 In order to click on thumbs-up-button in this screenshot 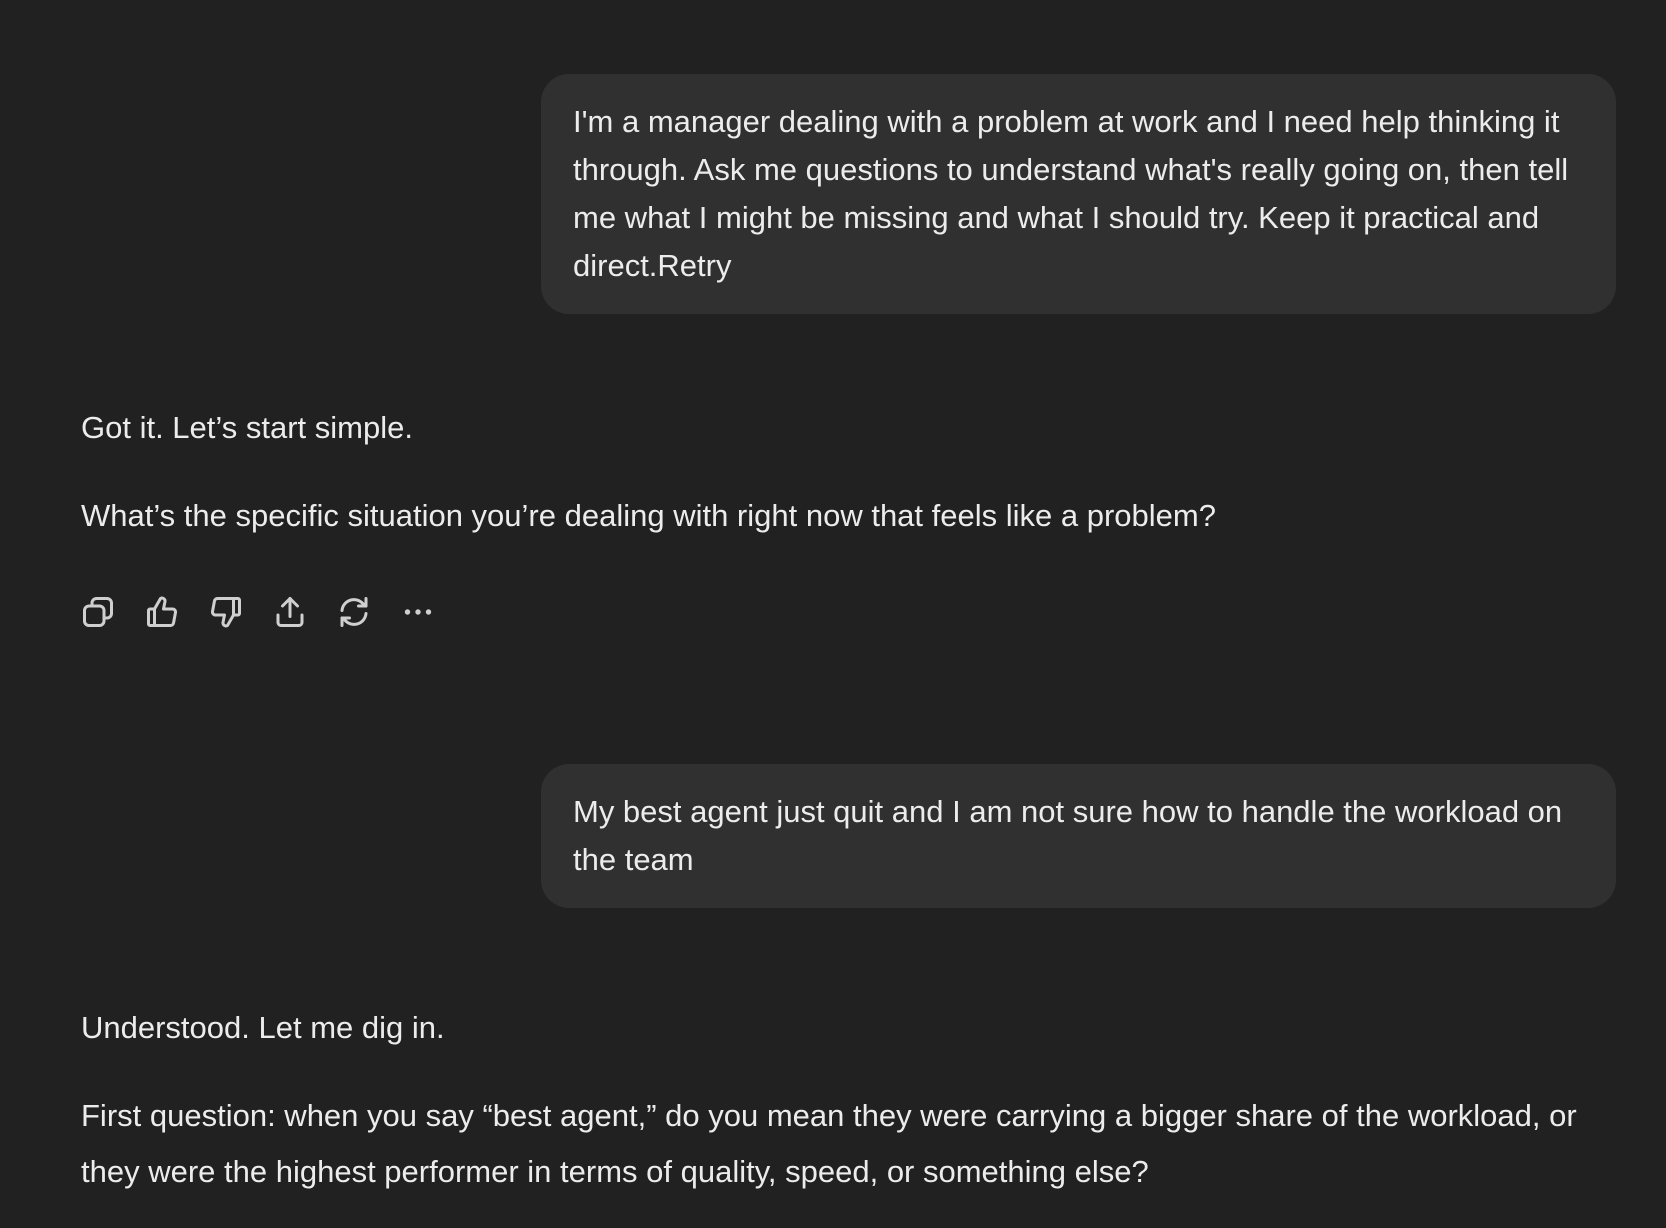, I will do `click(162, 612)`.